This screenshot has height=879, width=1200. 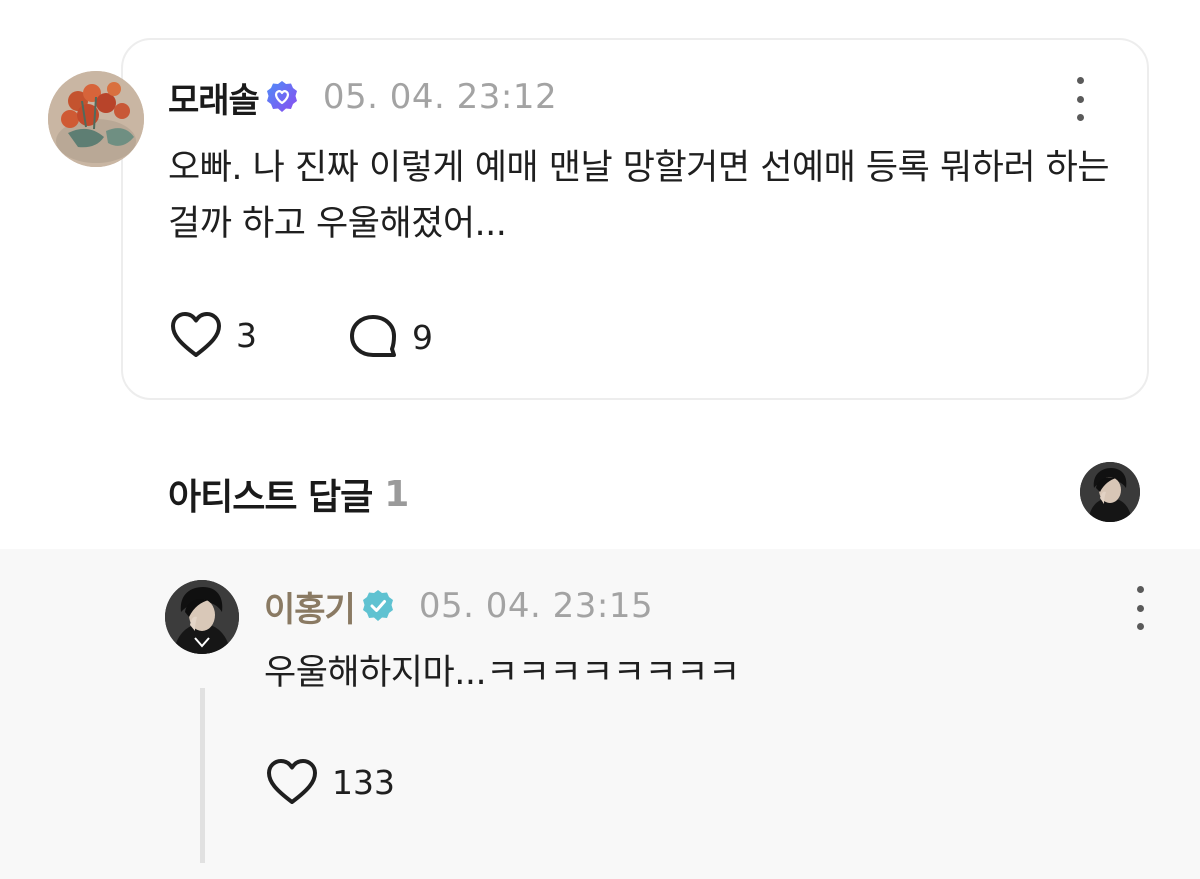 I want to click on artist-like-count: 133, so click(x=363, y=782).